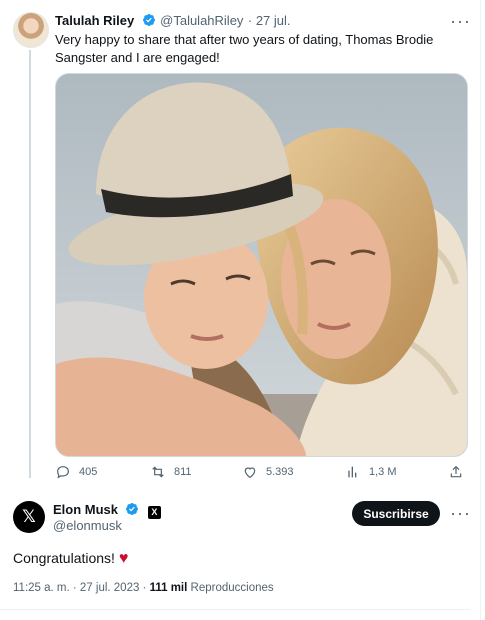 This screenshot has width=485, height=620. I want to click on x-logo-icon: 𝕏, so click(29, 517).